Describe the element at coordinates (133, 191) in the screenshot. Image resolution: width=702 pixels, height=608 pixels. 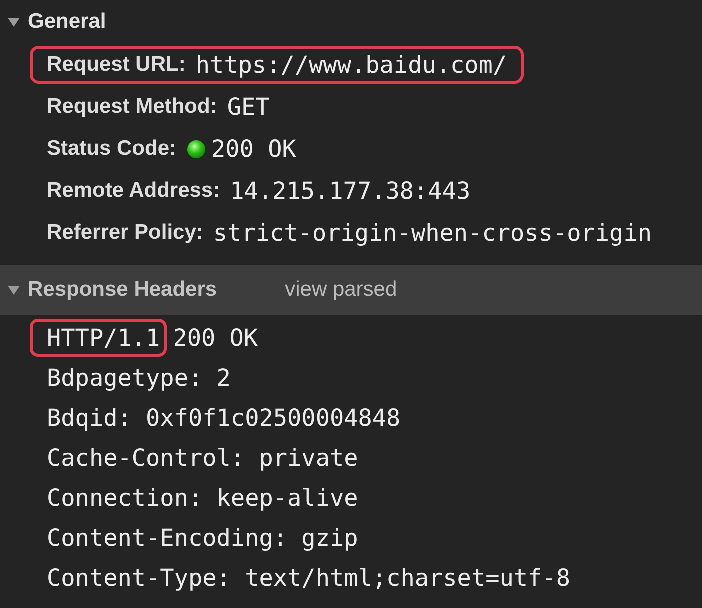
I see `field-label: Remote Address:` at that location.